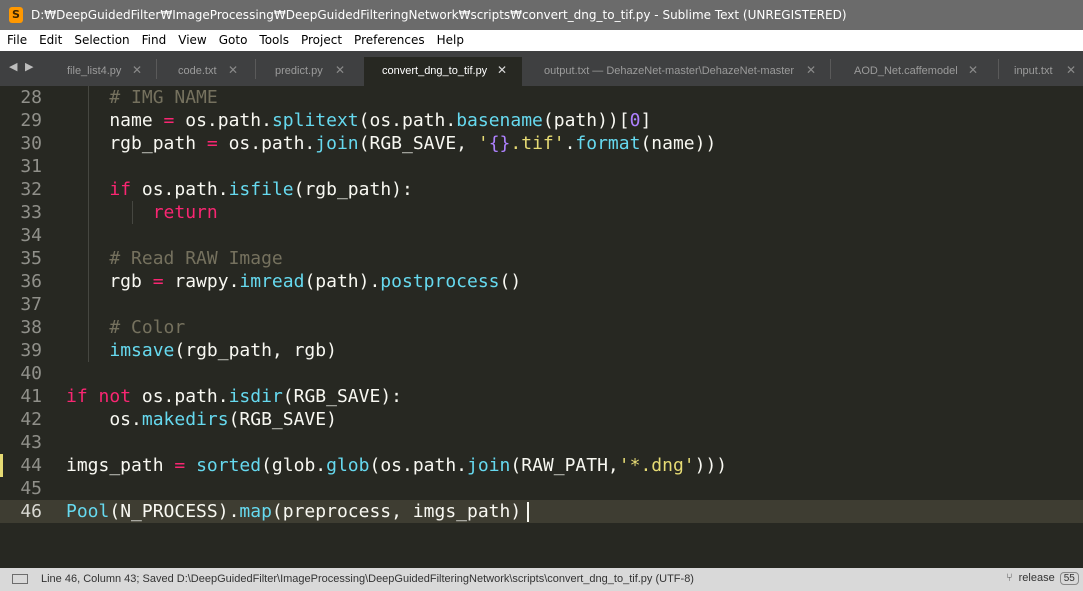 The width and height of the screenshot is (1083, 591). What do you see at coordinates (1069, 578) in the screenshot?
I see `status-badge: 55` at bounding box center [1069, 578].